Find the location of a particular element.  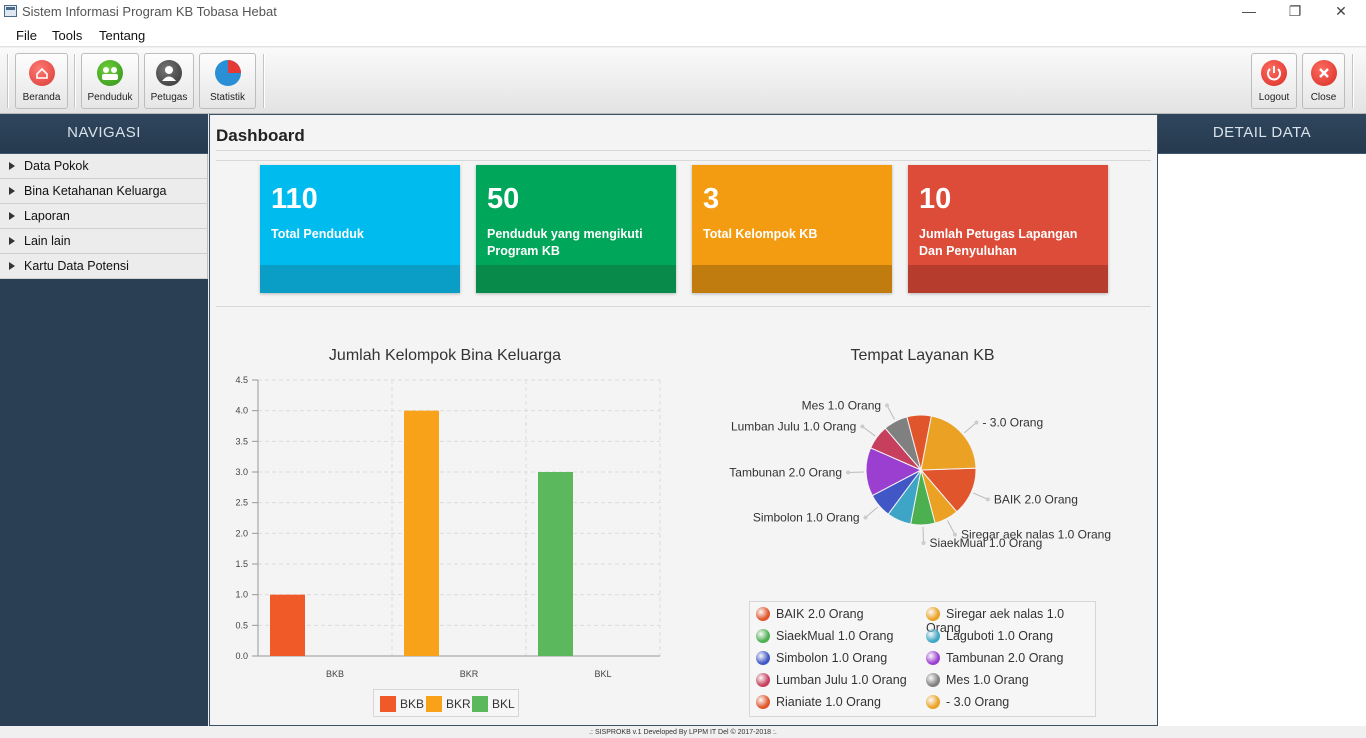

close-button: Close is located at coordinates (1323, 81).